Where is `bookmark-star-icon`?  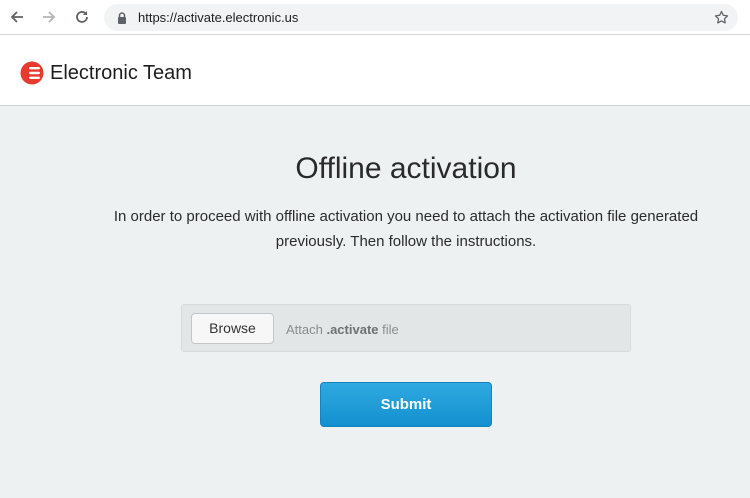
bookmark-star-icon is located at coordinates (721, 17).